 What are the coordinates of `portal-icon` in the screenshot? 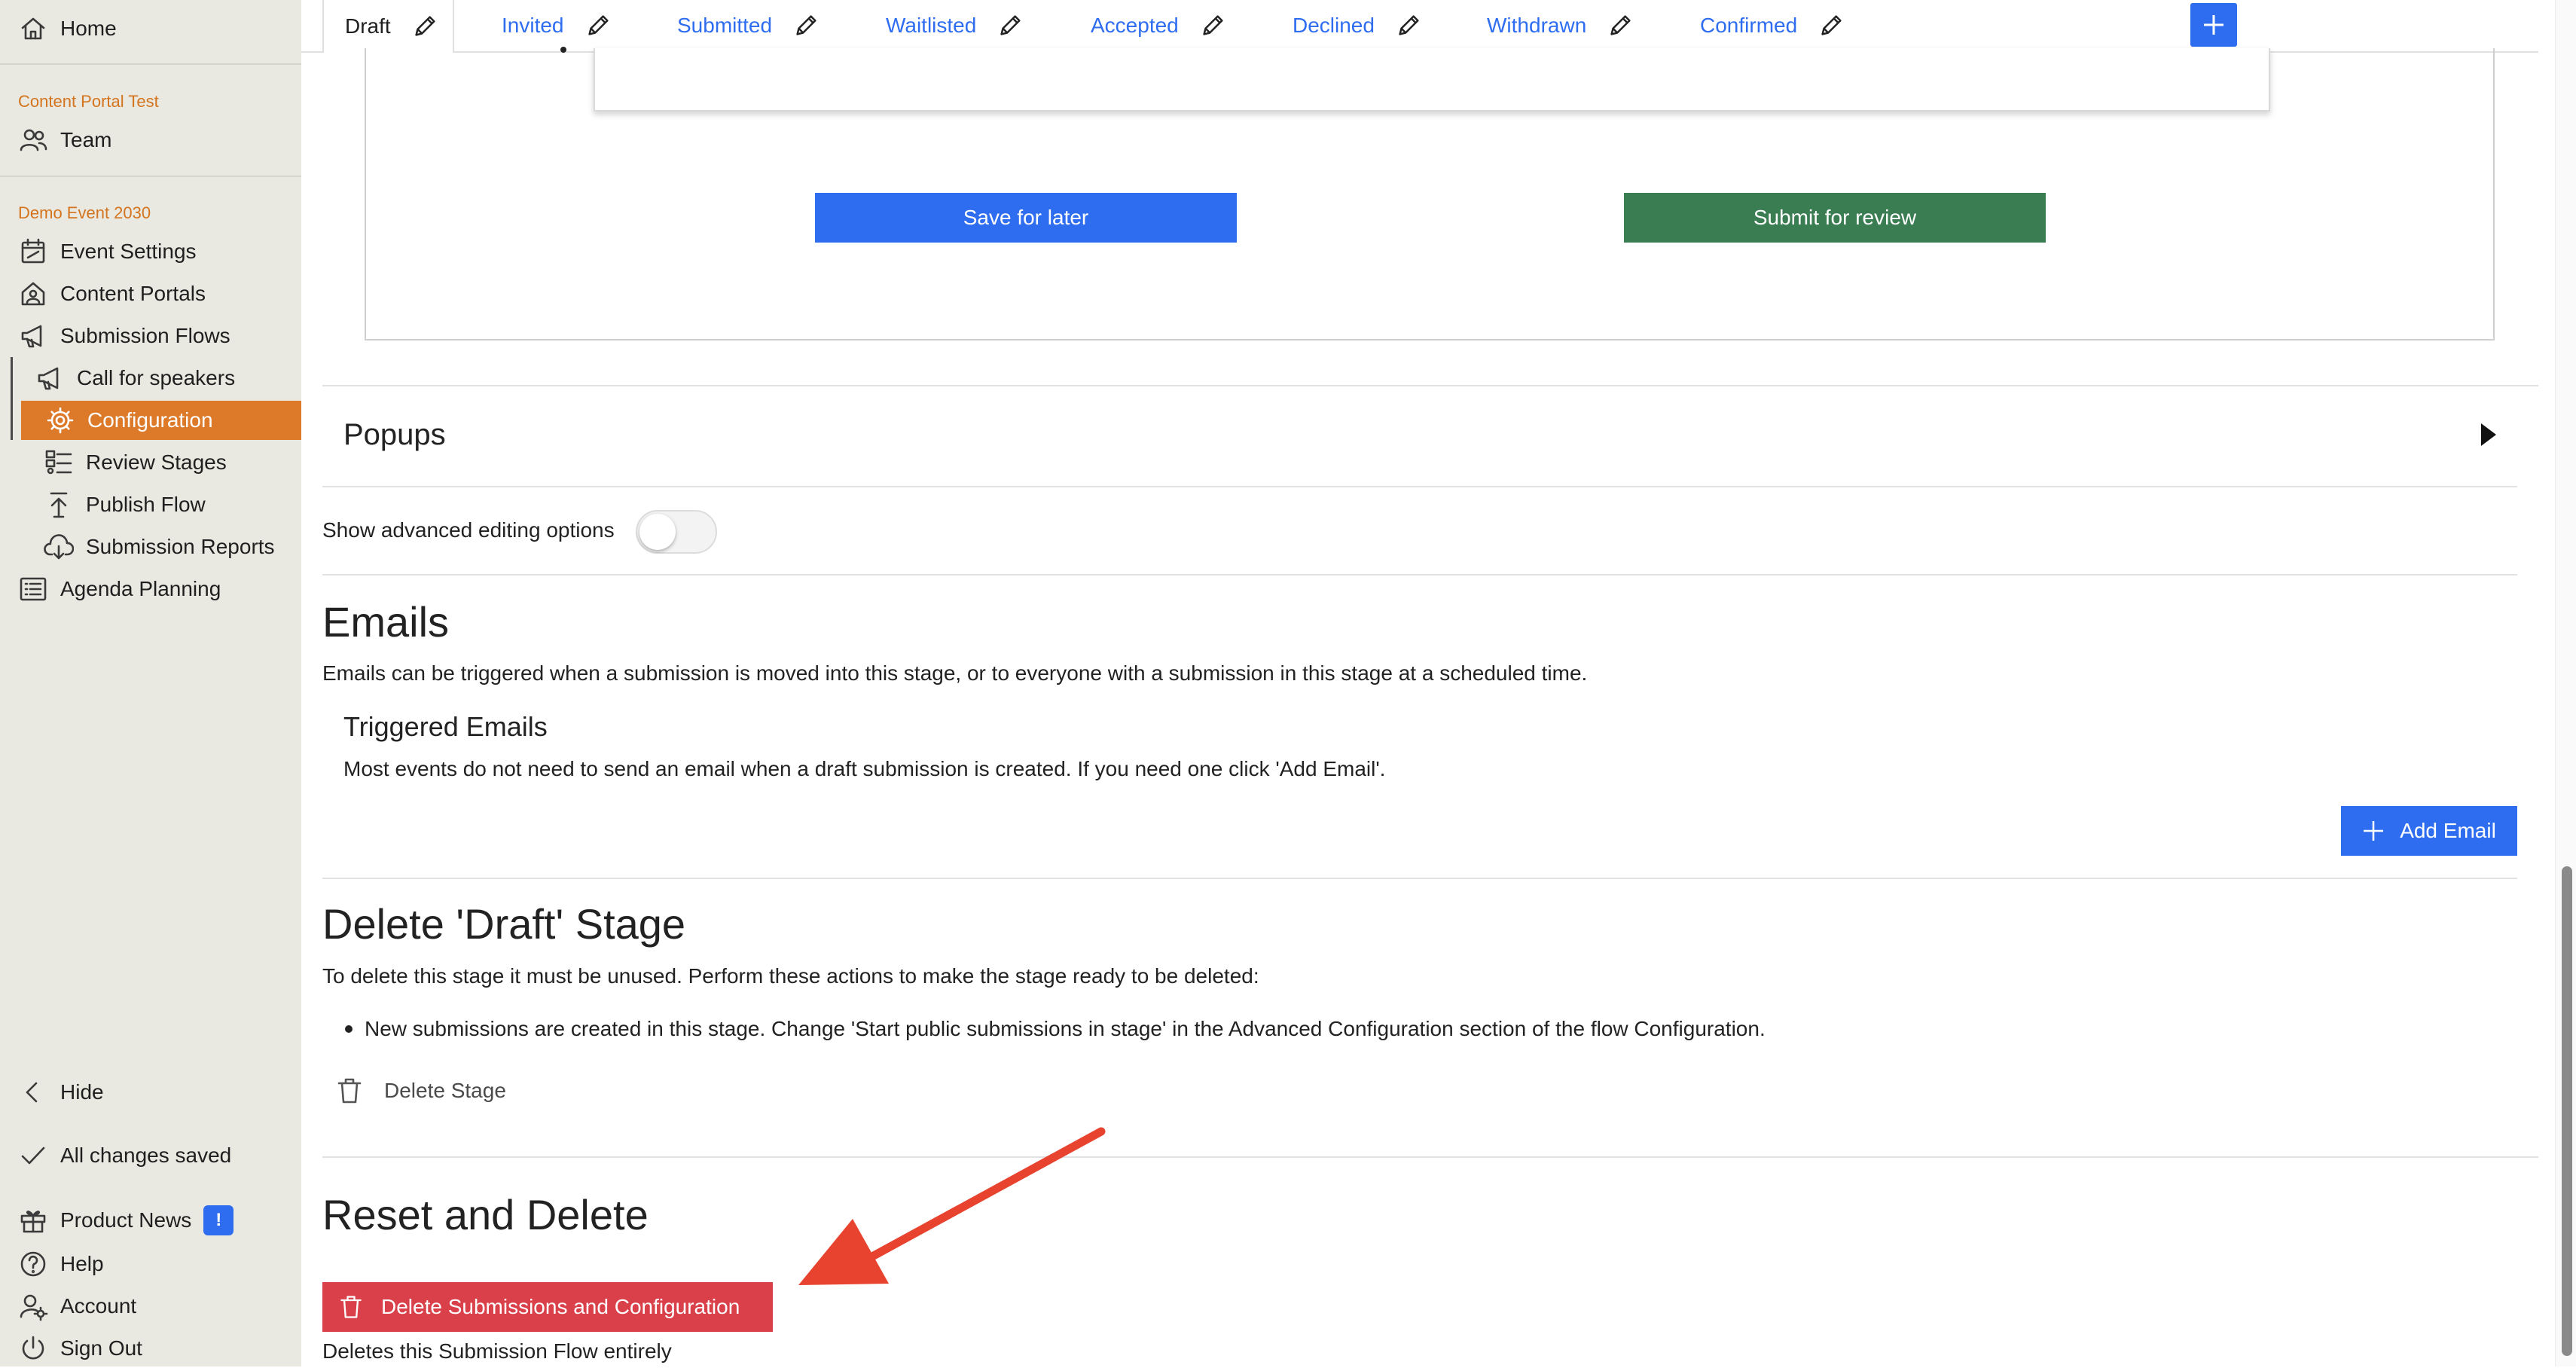 It's located at (33, 294).